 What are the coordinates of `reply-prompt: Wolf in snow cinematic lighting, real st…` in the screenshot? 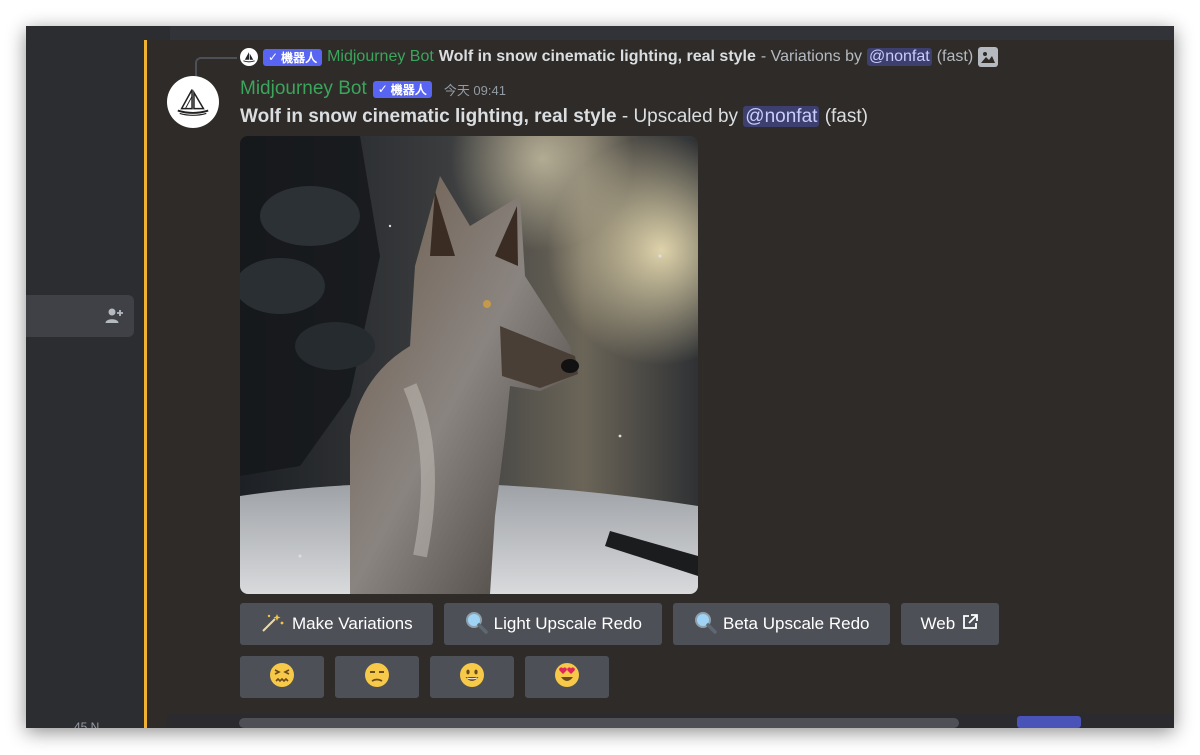 It's located at (597, 56).